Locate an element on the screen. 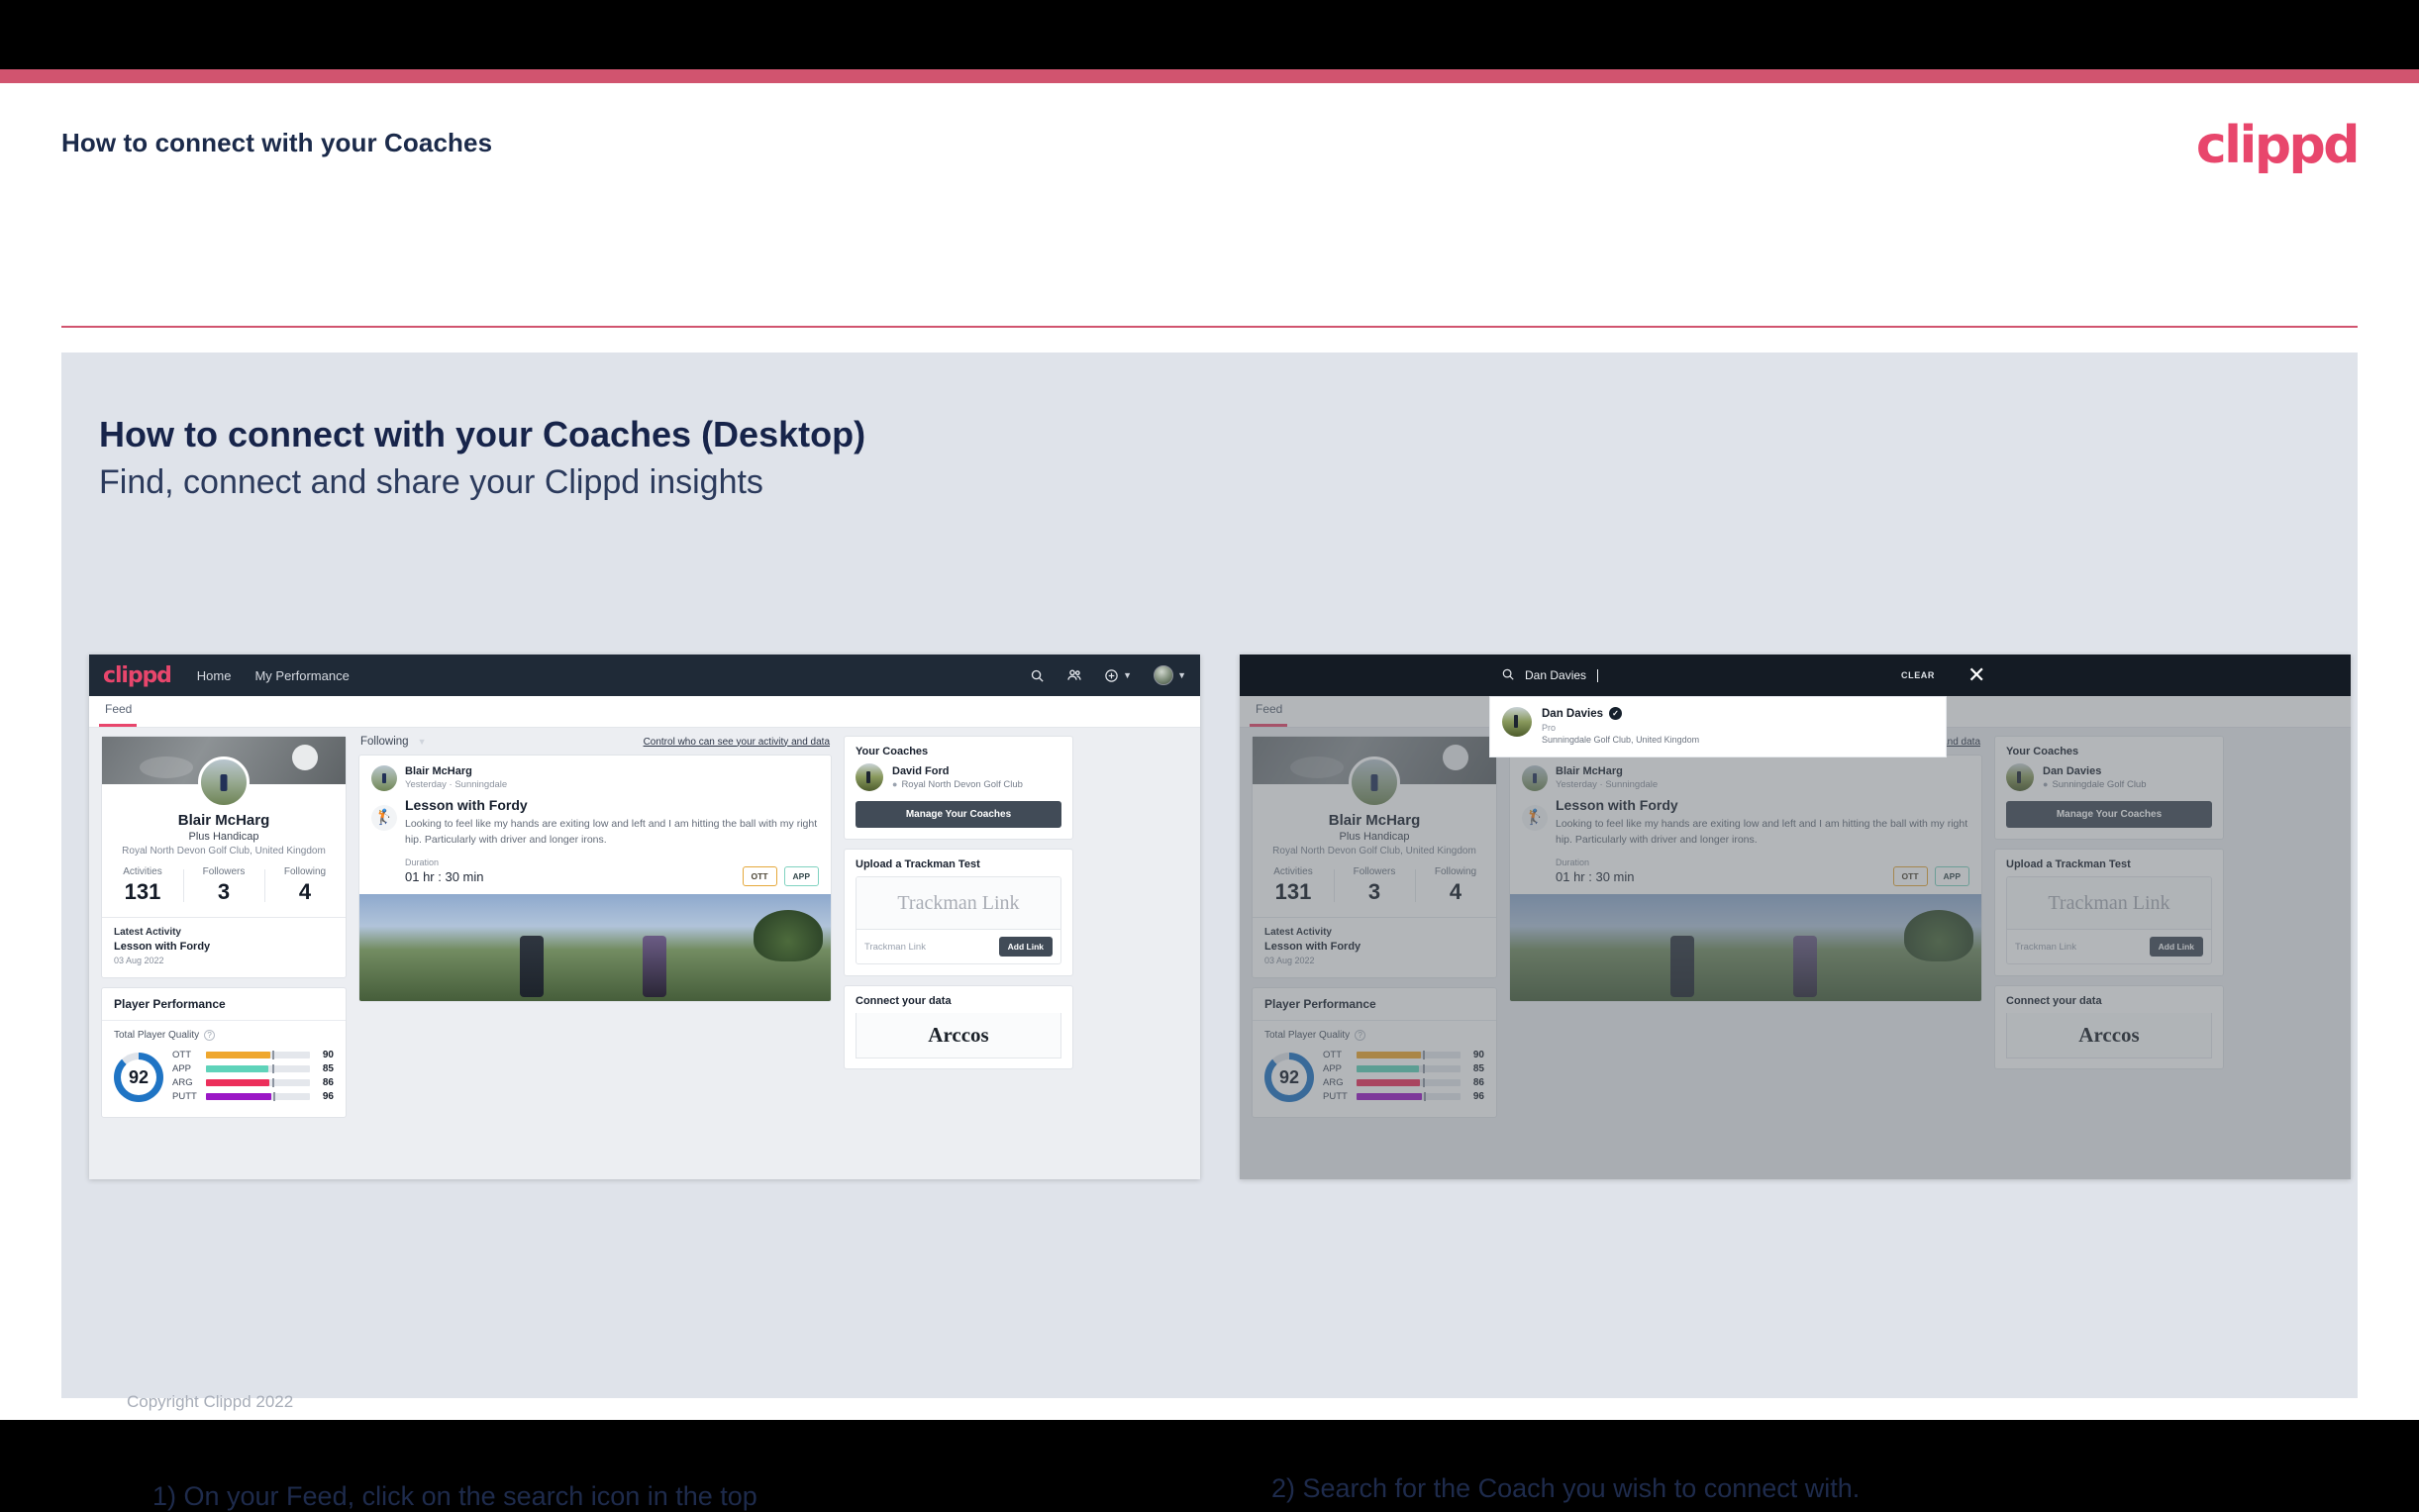 The width and height of the screenshot is (2419, 1512). coach-club: ● Royal North Devon Golf Club is located at coordinates (957, 784).